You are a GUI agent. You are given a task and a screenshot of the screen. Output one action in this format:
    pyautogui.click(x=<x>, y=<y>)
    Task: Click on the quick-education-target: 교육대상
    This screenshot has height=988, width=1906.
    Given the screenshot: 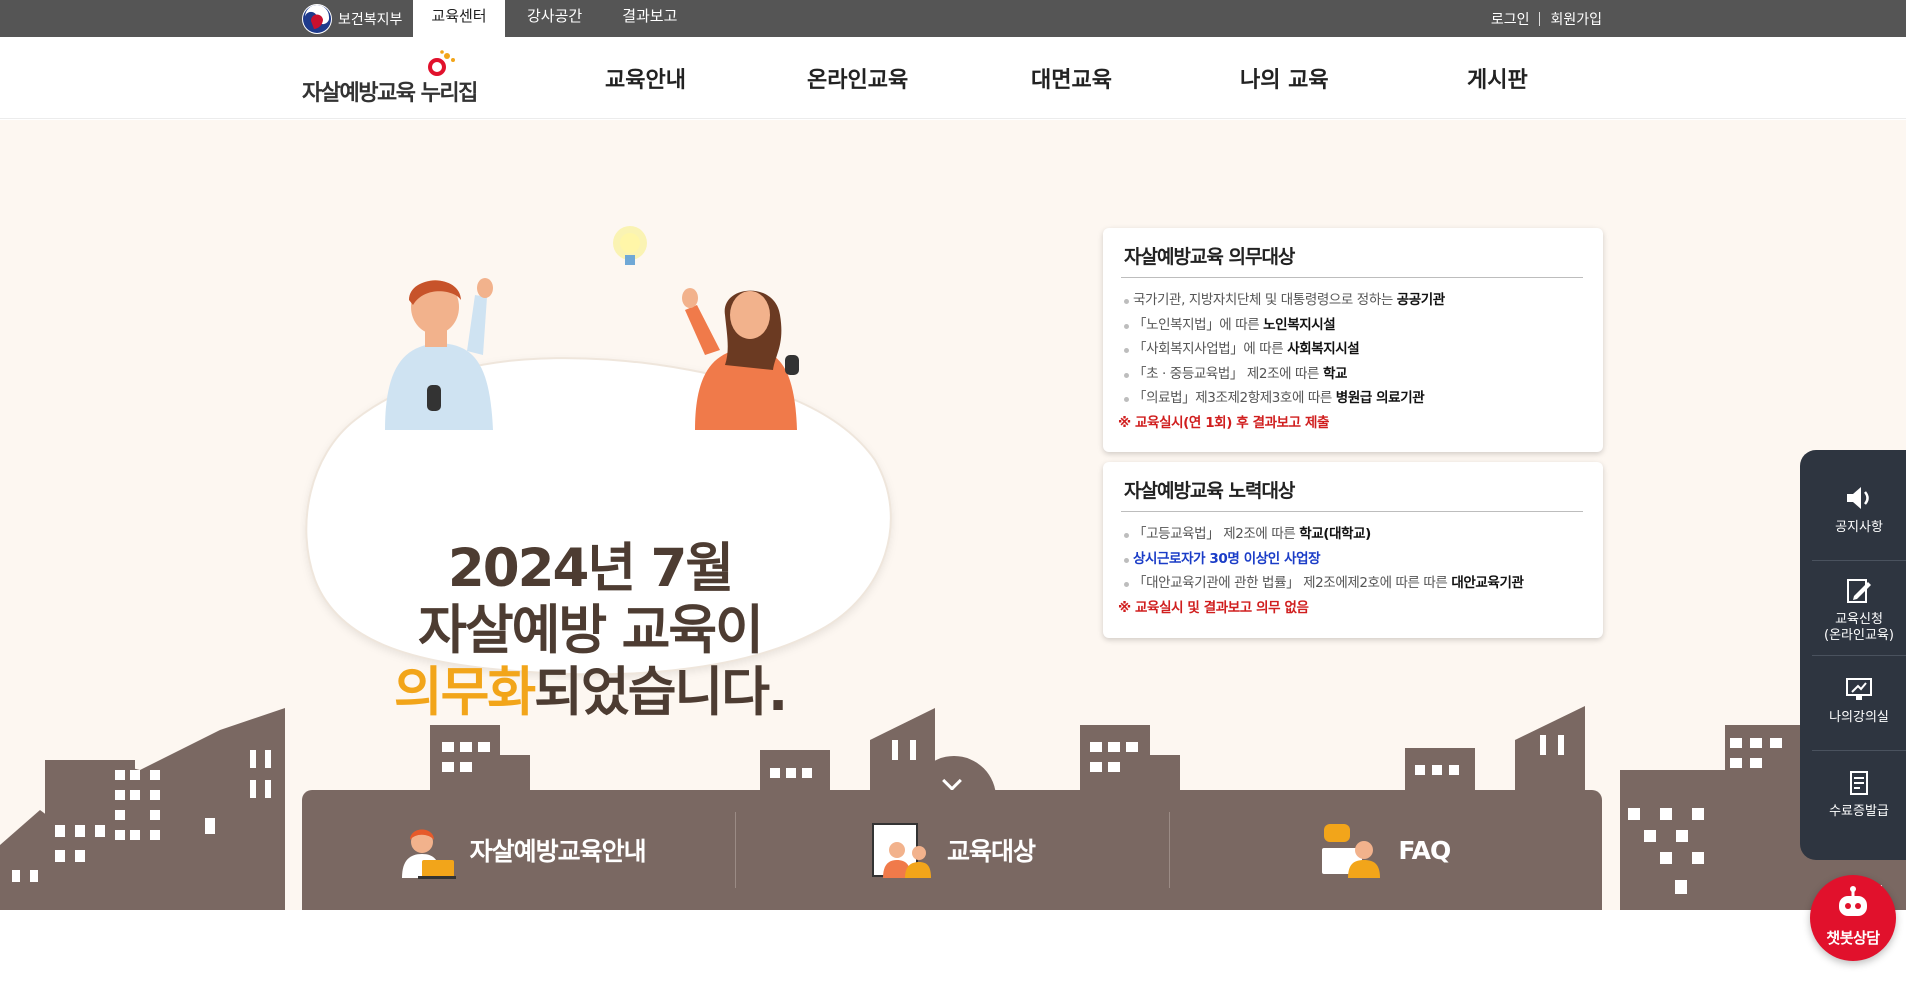 What is the action you would take?
    pyautogui.click(x=951, y=850)
    